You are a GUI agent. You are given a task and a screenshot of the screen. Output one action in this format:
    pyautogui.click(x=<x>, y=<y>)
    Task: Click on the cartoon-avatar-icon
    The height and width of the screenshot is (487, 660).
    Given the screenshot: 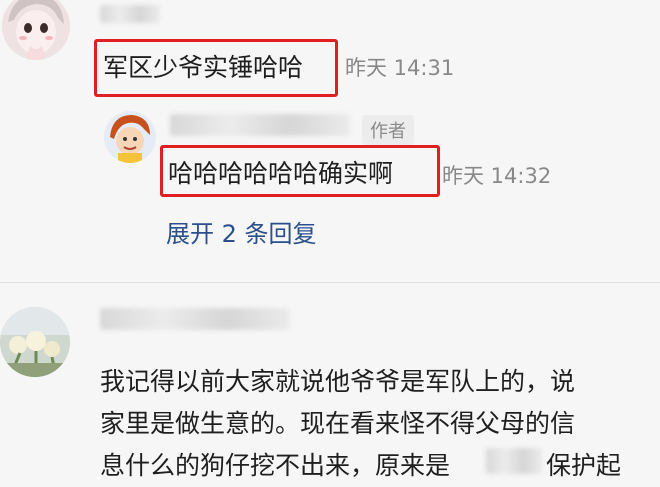 What is the action you would take?
    pyautogui.click(x=130, y=137)
    